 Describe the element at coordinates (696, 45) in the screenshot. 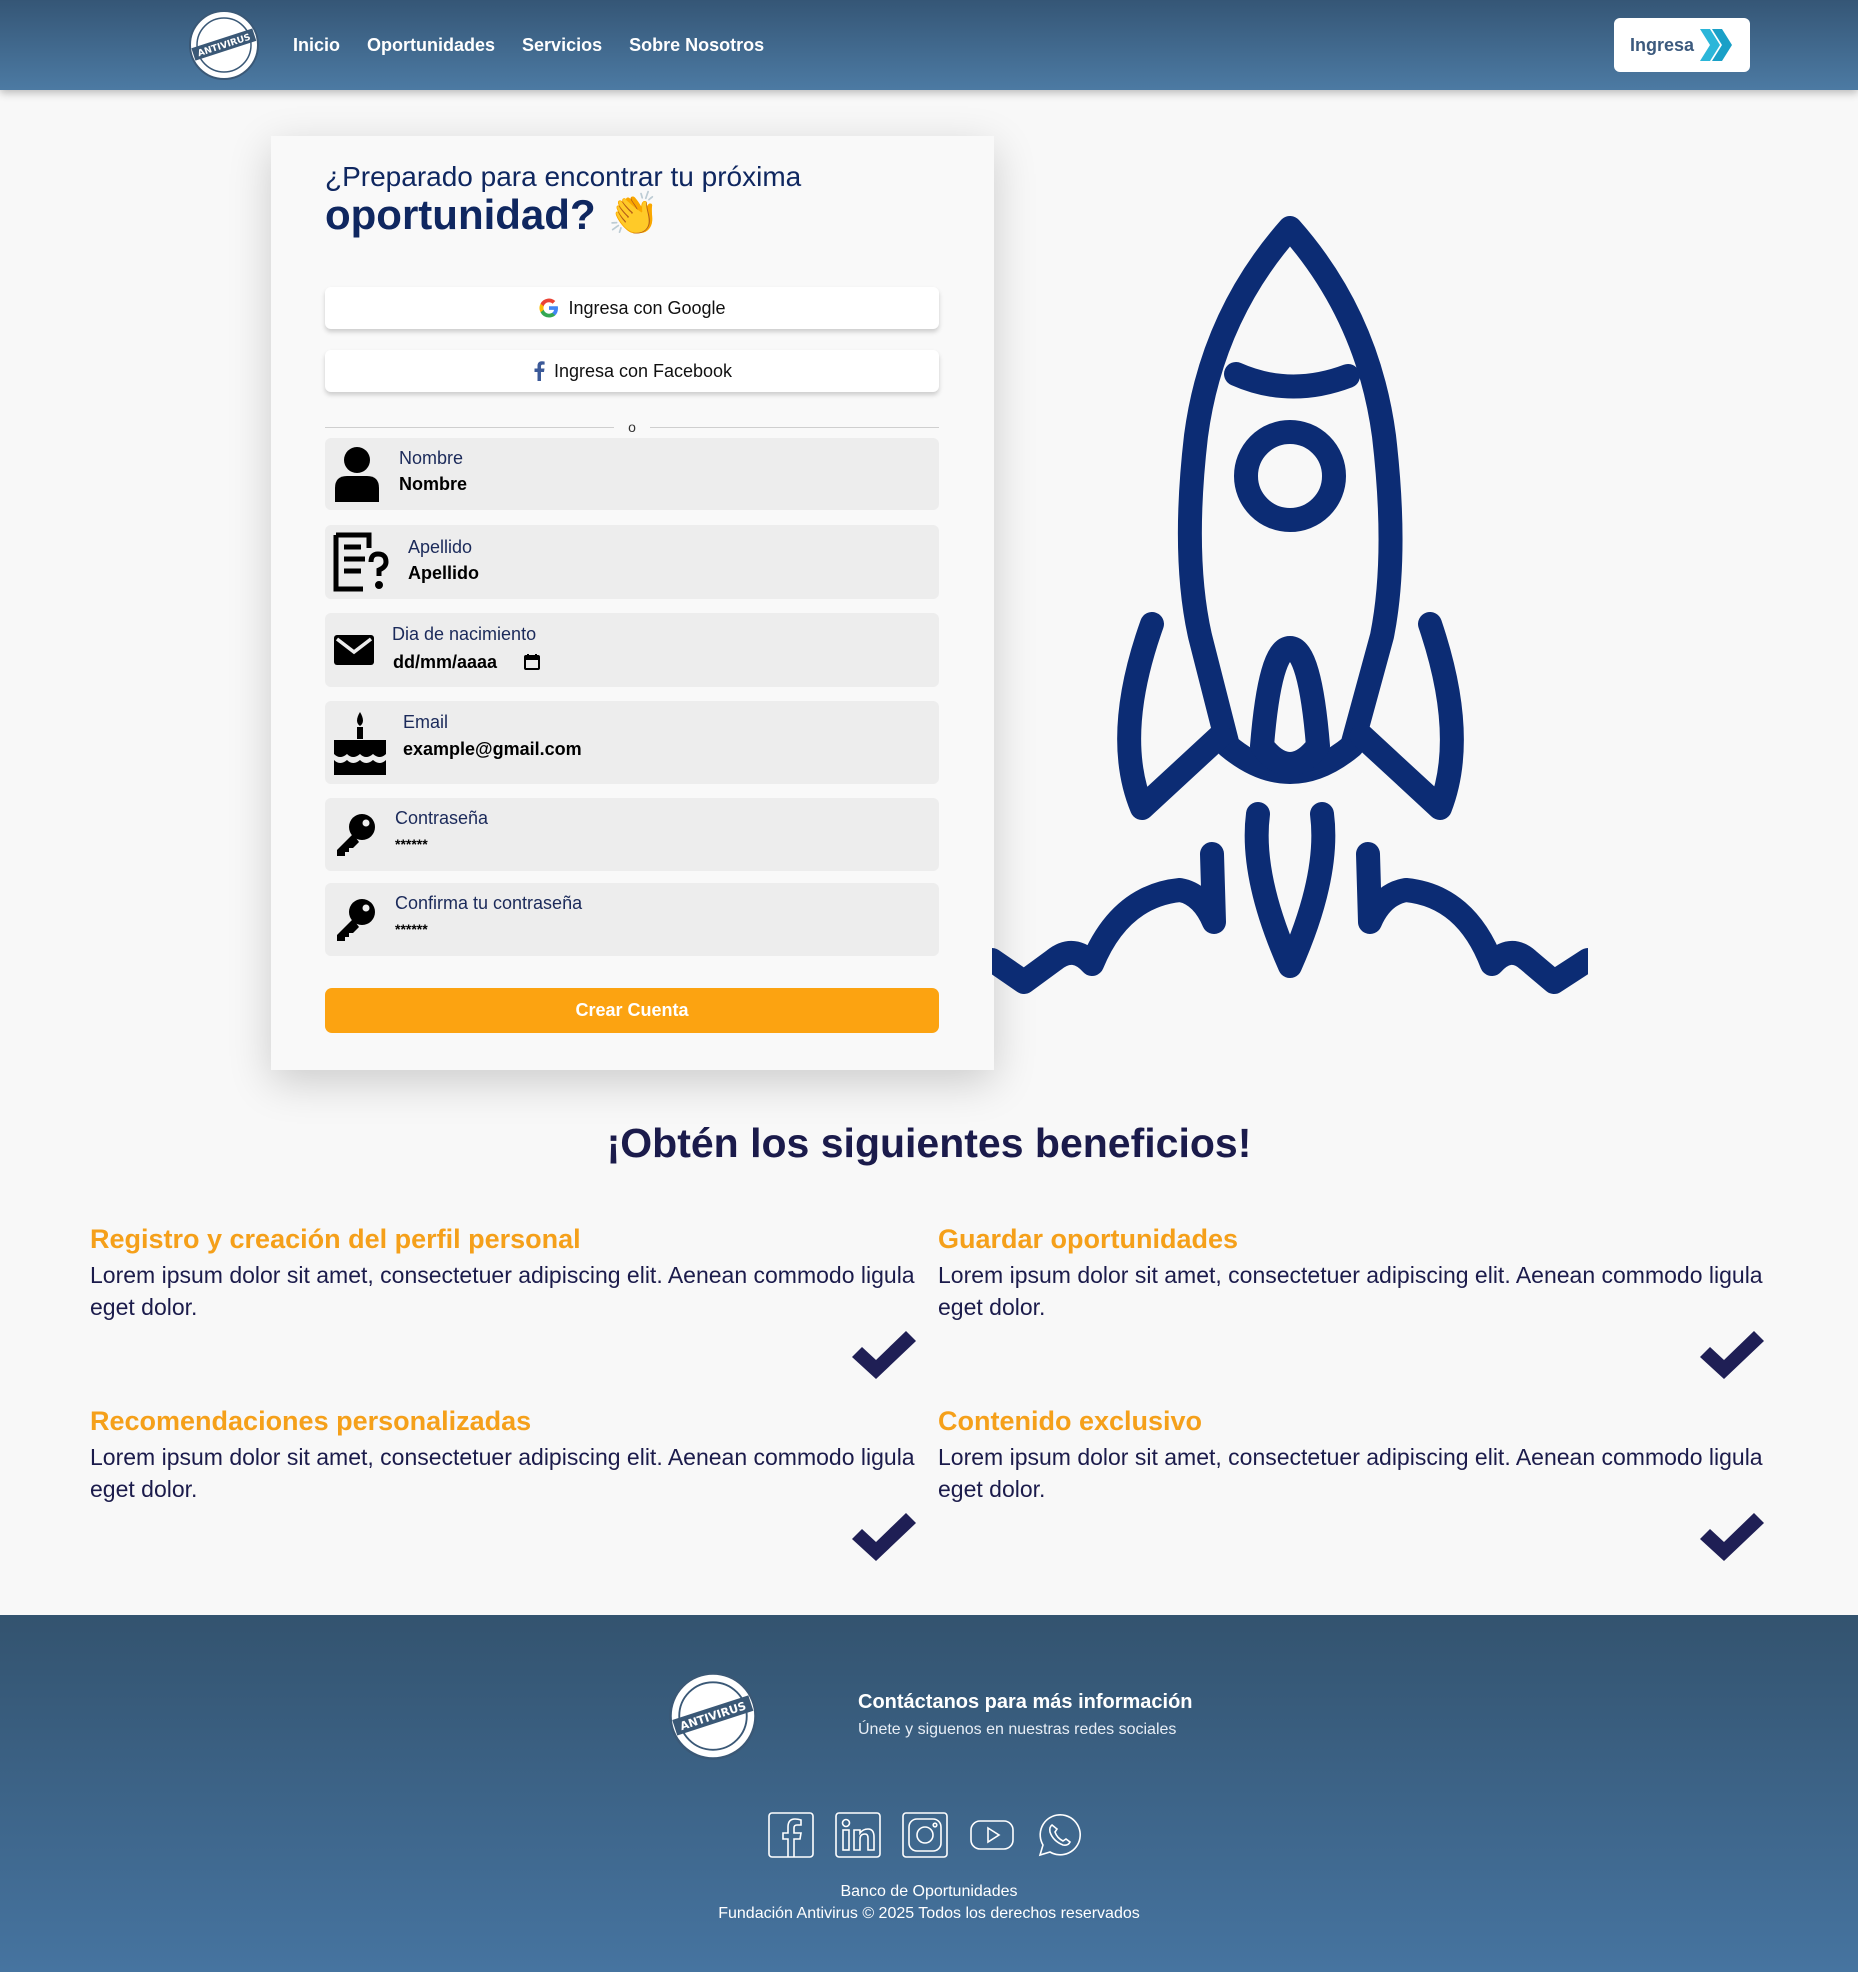

I see `nav-sobre-nosotros: Sobre Nosotros` at that location.